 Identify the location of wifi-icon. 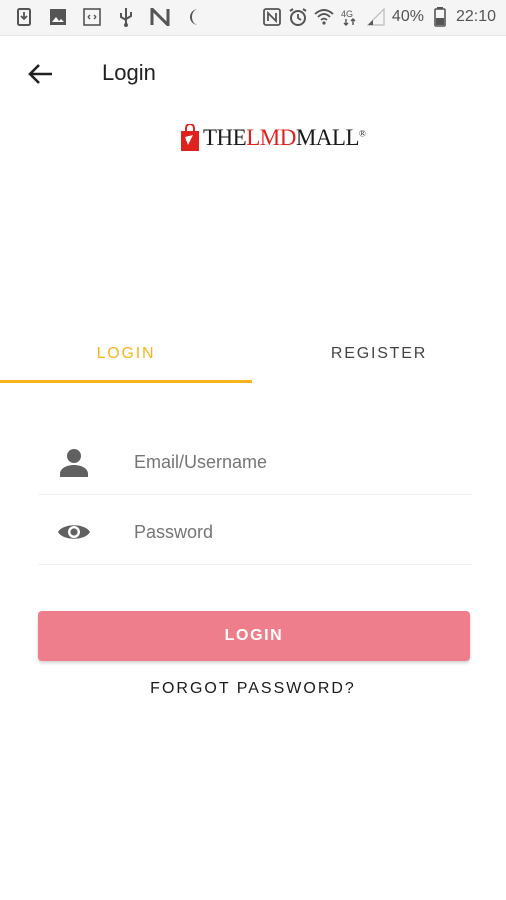
(324, 17).